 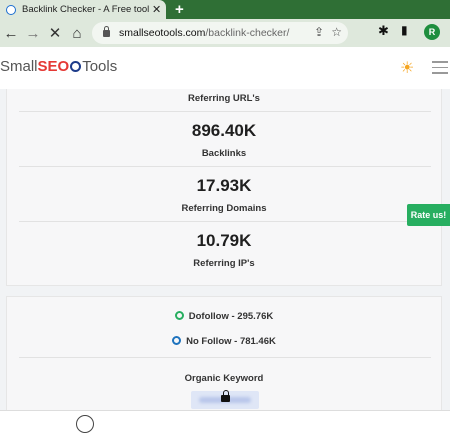 What do you see at coordinates (319, 32) in the screenshot?
I see `share-icon: ⇪` at bounding box center [319, 32].